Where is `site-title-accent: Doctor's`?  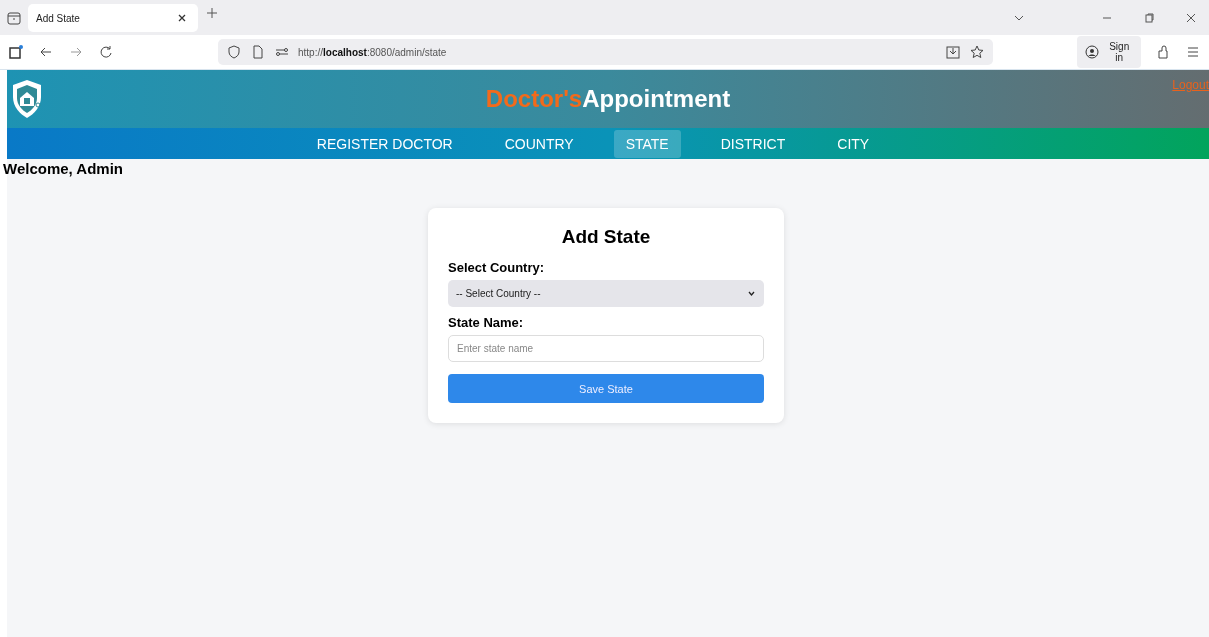
site-title-accent: Doctor's is located at coordinates (534, 98).